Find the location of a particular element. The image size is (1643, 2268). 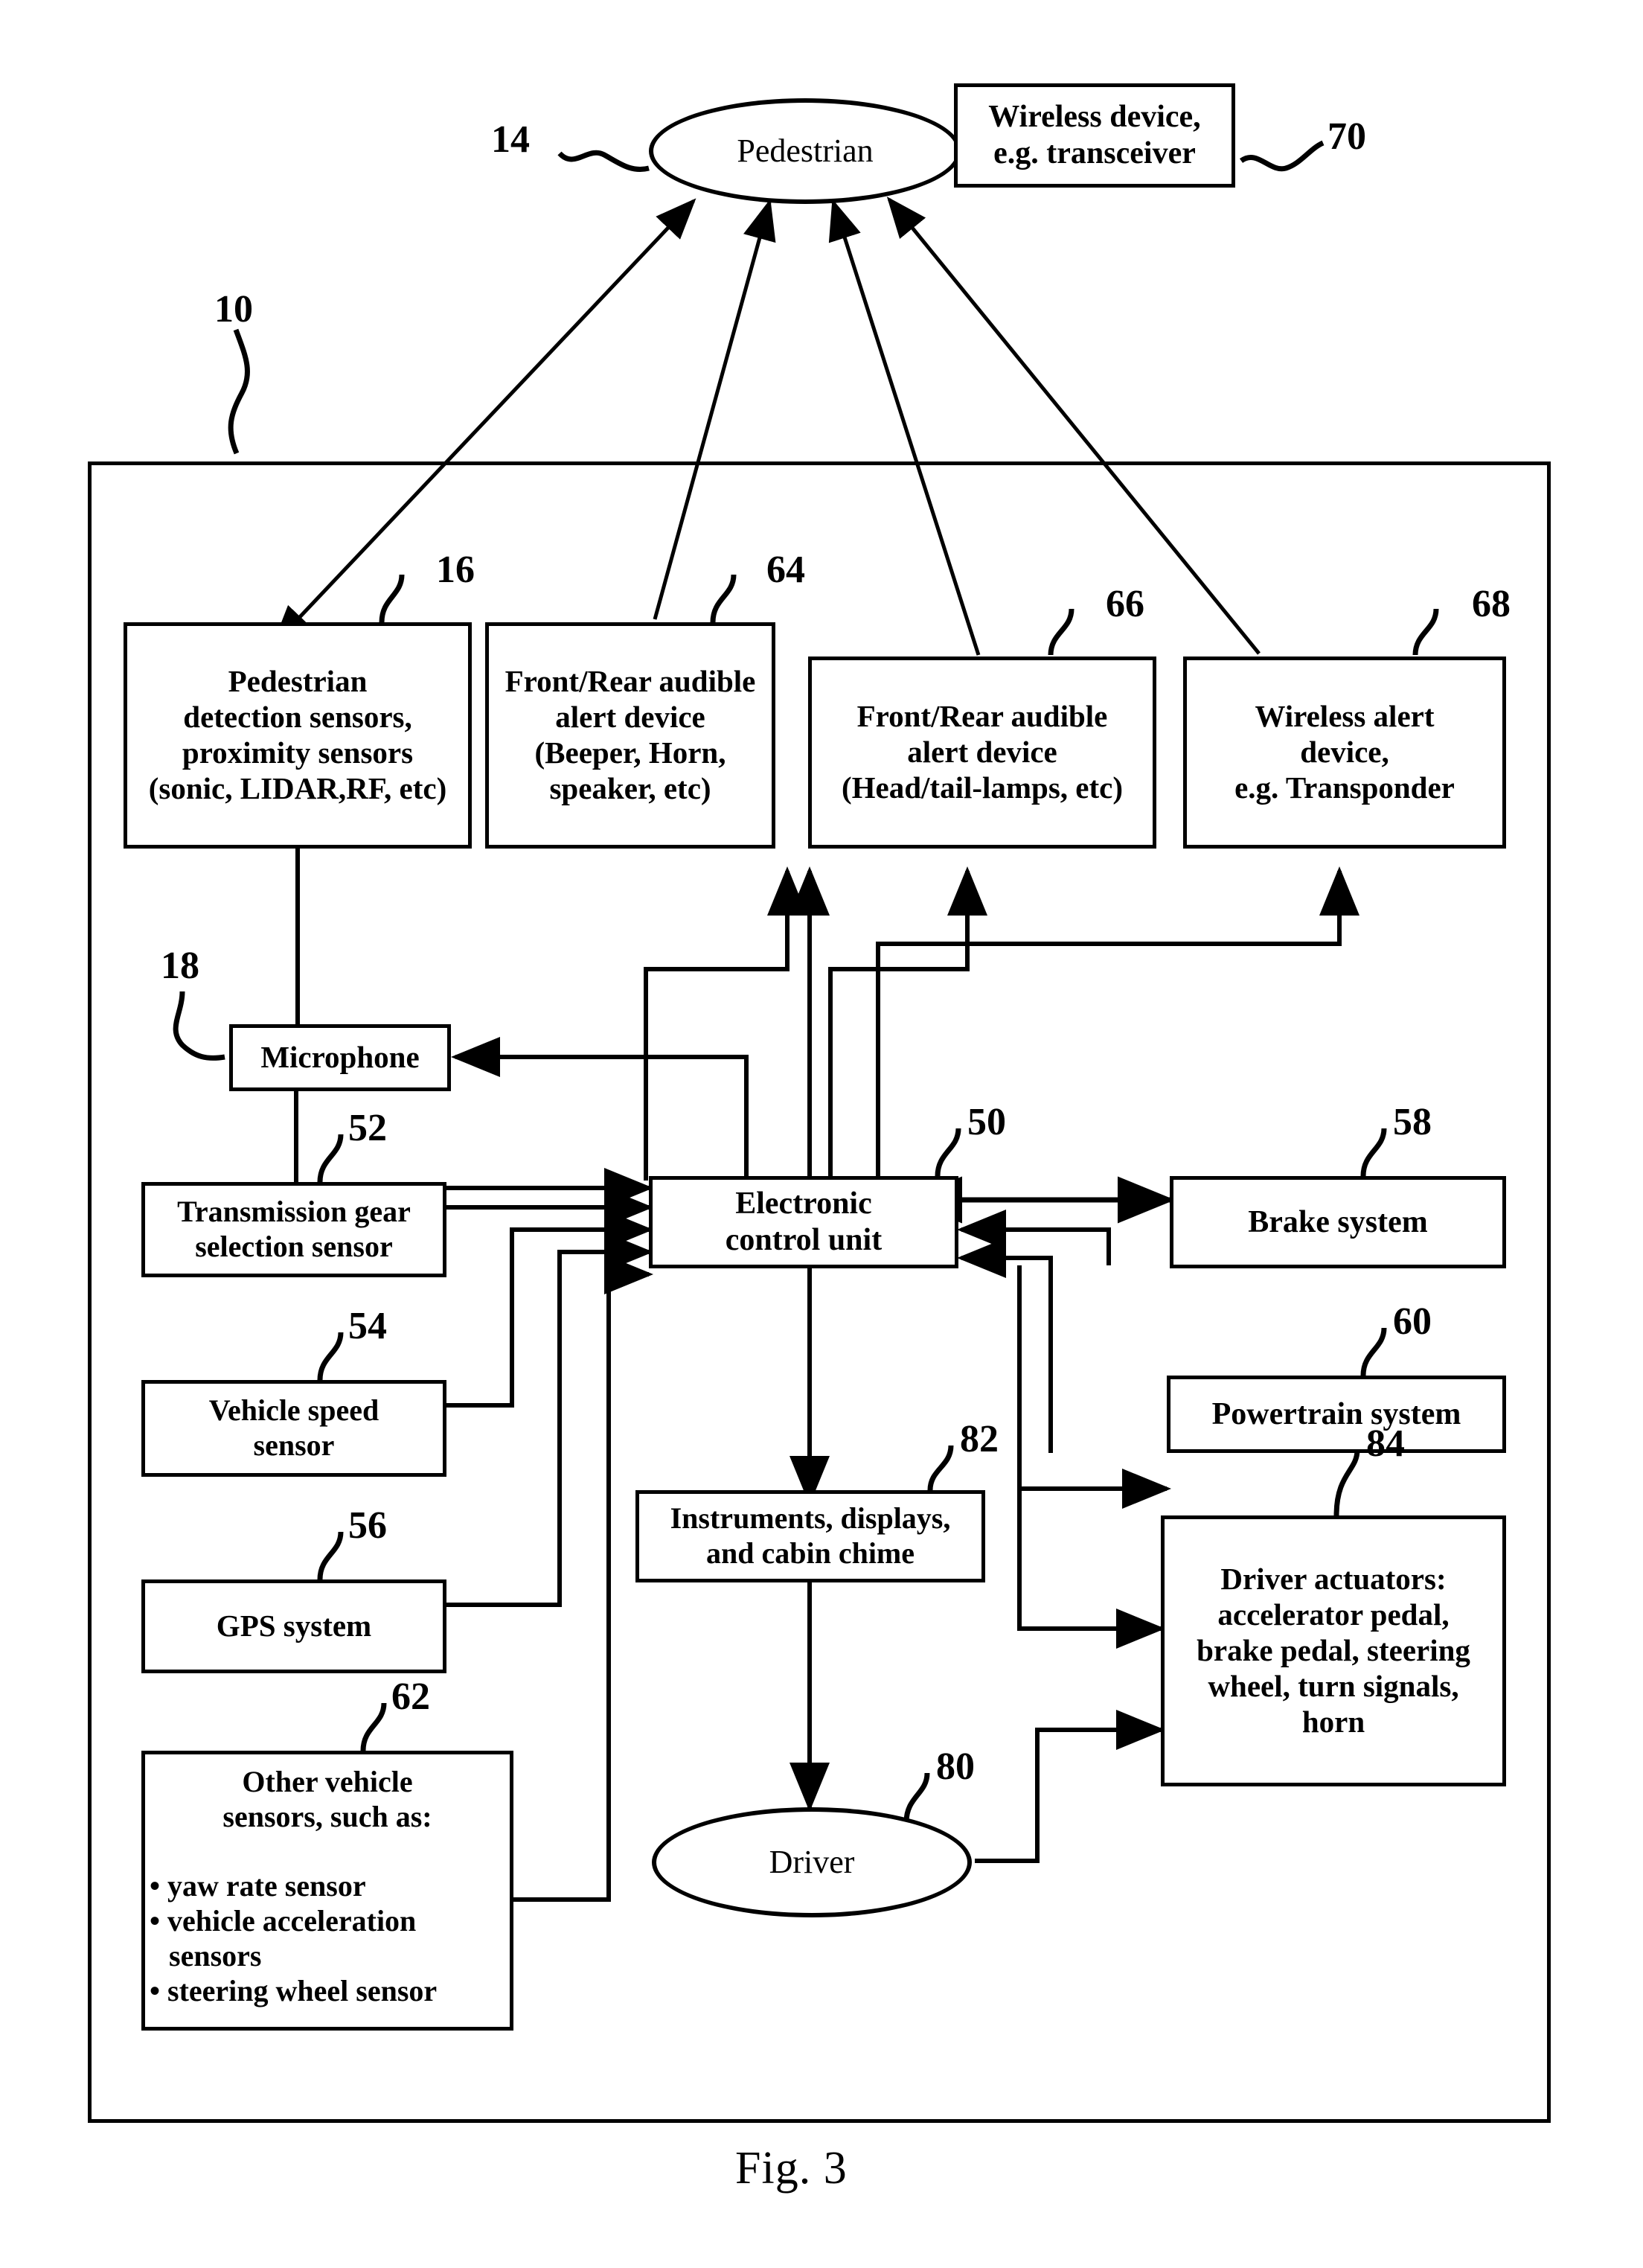

node-brake-system: Brake system is located at coordinates (1338, 1222).